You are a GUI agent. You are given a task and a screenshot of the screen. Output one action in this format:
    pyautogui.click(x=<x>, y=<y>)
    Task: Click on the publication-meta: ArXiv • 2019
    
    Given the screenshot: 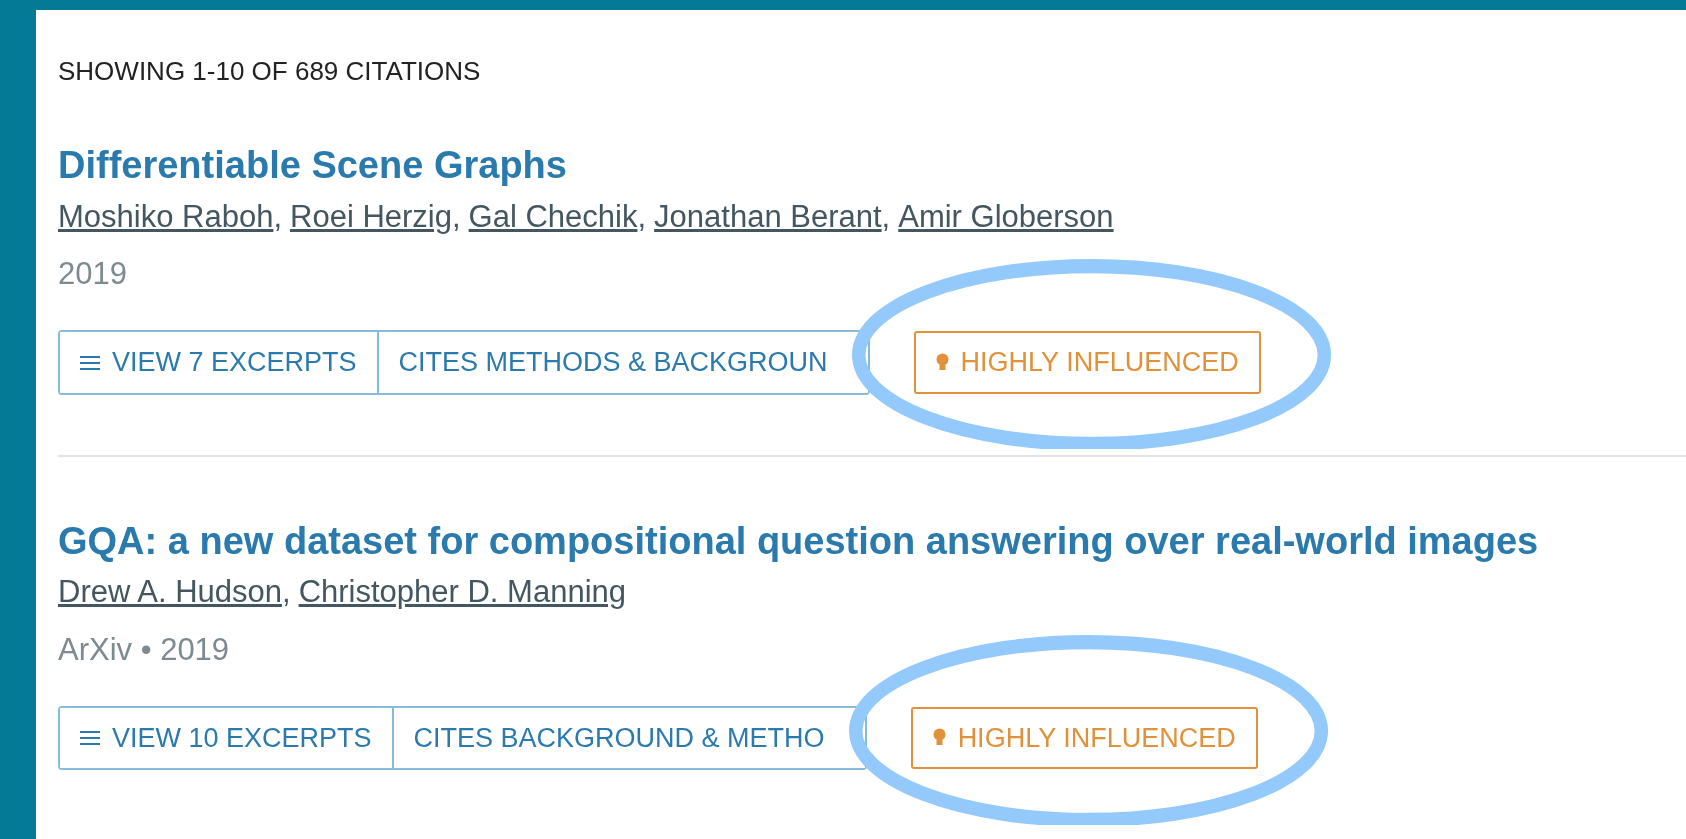 What is the action you would take?
    pyautogui.click(x=144, y=649)
    